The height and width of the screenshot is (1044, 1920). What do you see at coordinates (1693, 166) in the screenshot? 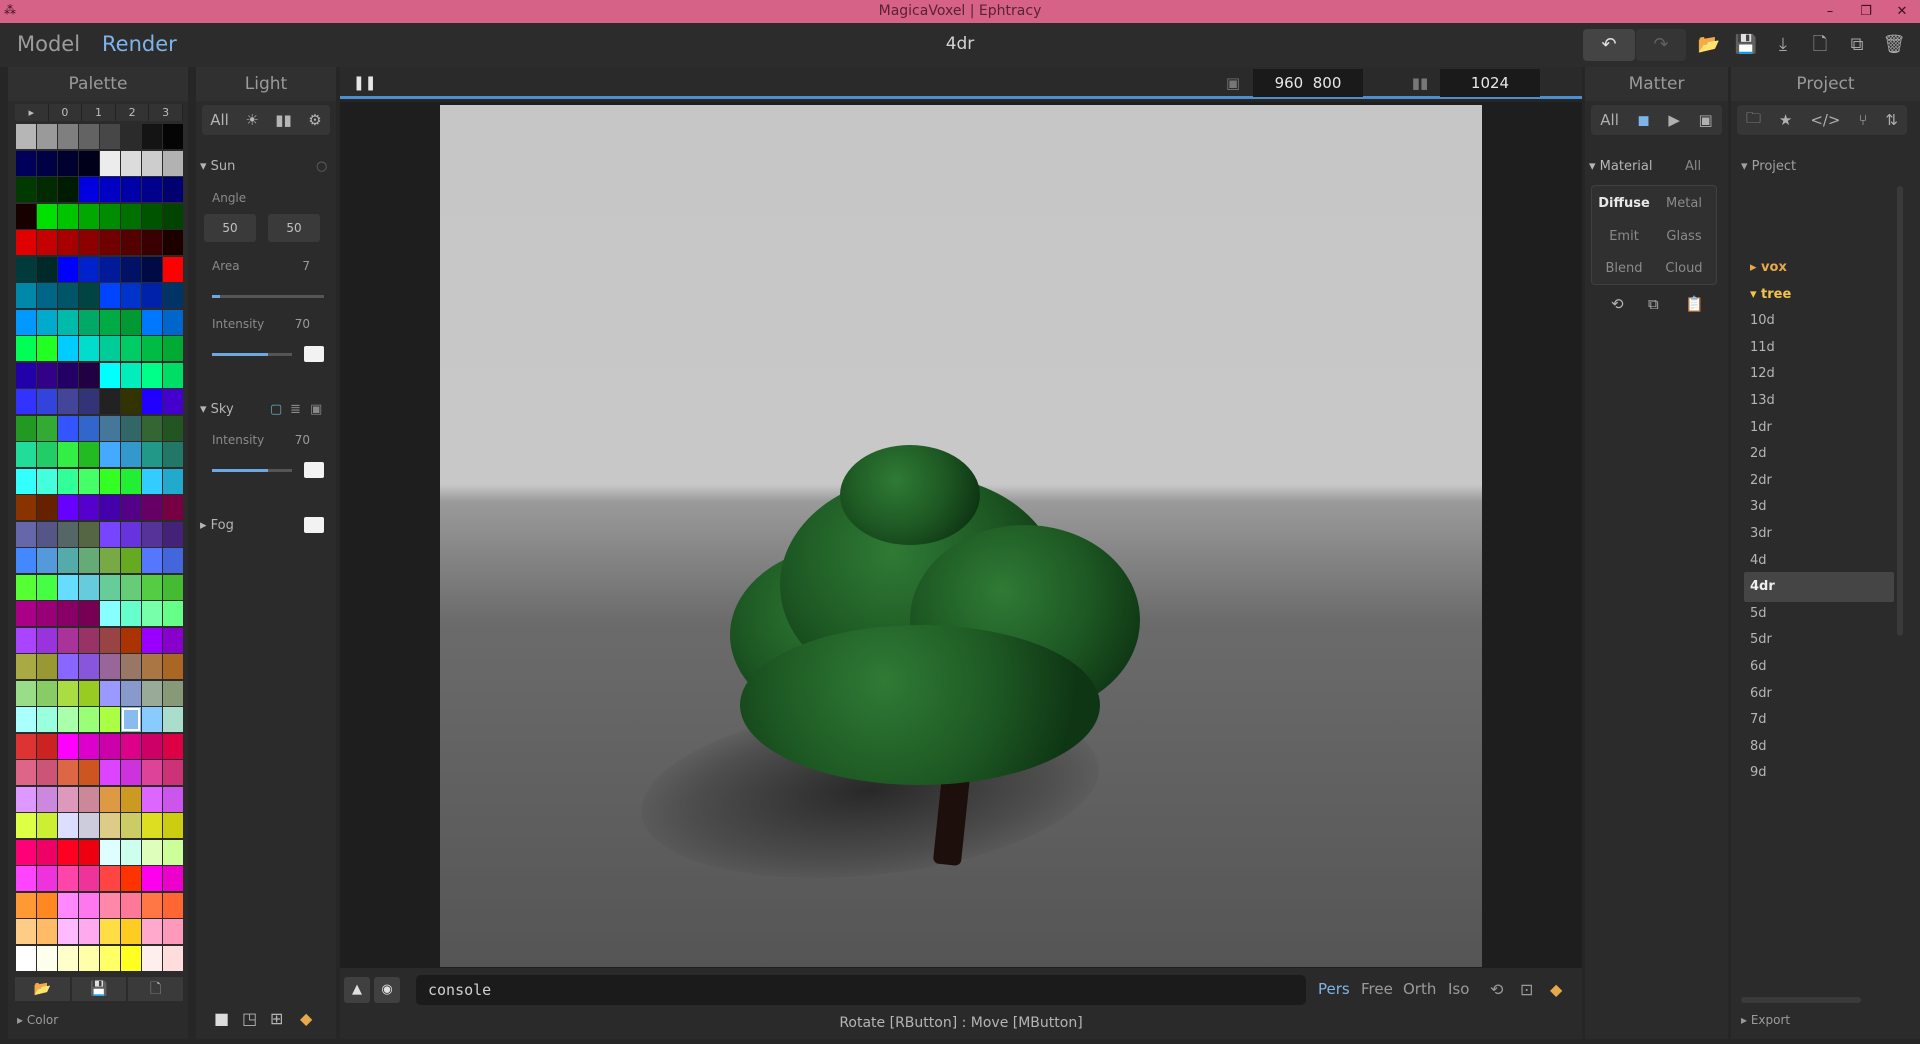
I see `material-all-toggle: All` at bounding box center [1693, 166].